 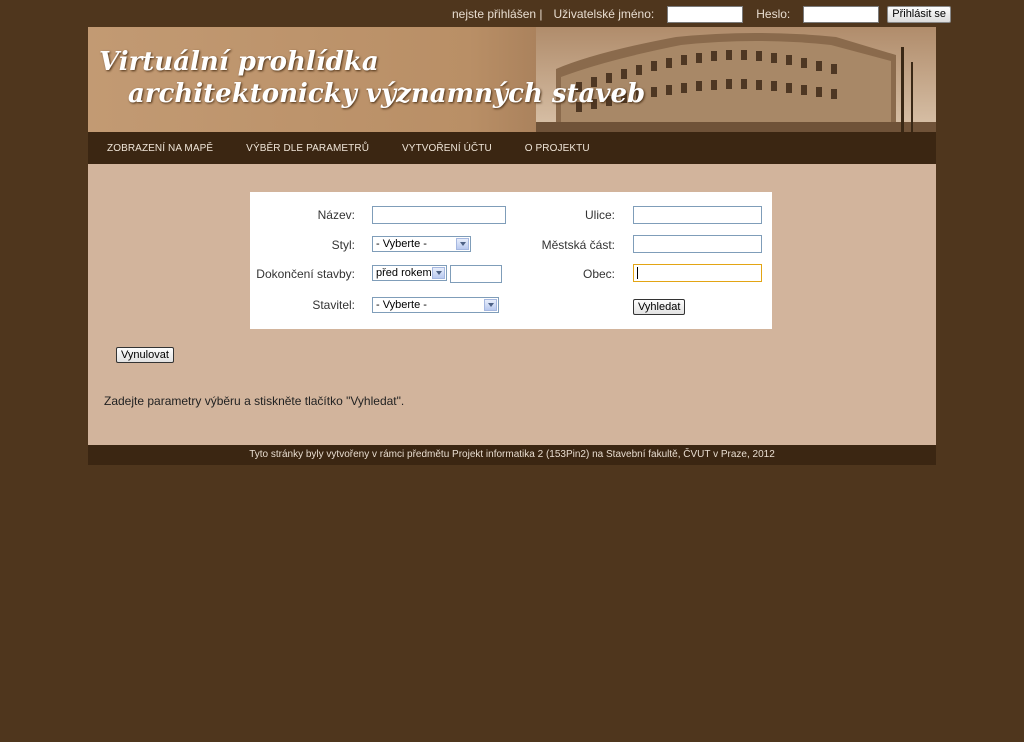 I want to click on builder-select: - Vyberte -, so click(x=435, y=305).